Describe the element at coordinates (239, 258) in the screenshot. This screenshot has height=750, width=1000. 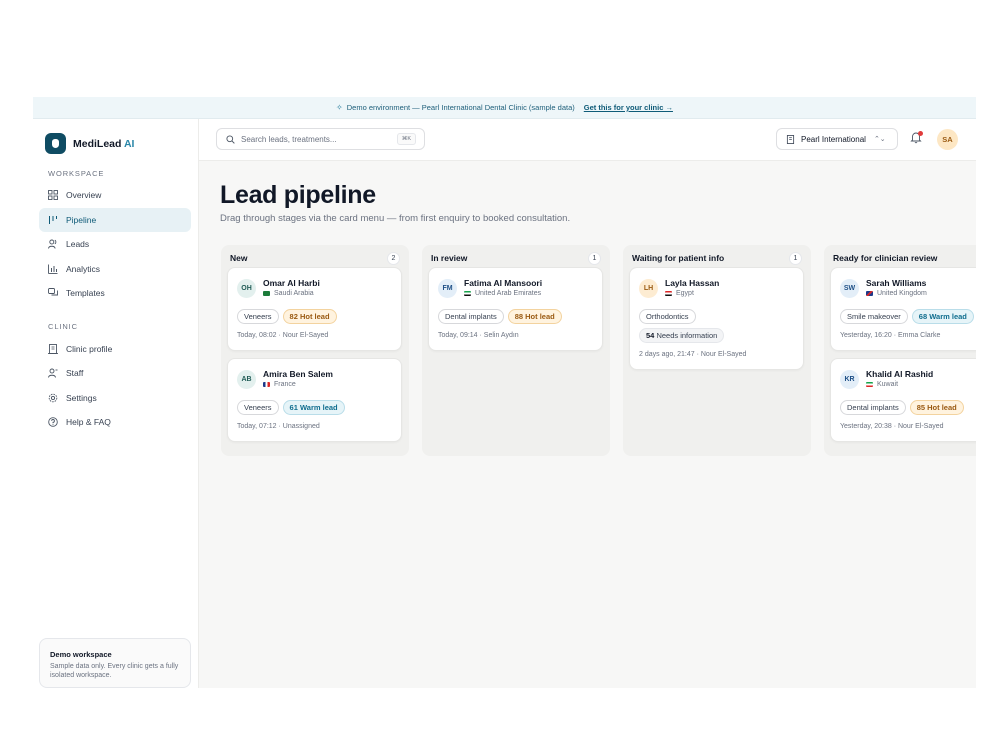
I see `column-title: New` at that location.